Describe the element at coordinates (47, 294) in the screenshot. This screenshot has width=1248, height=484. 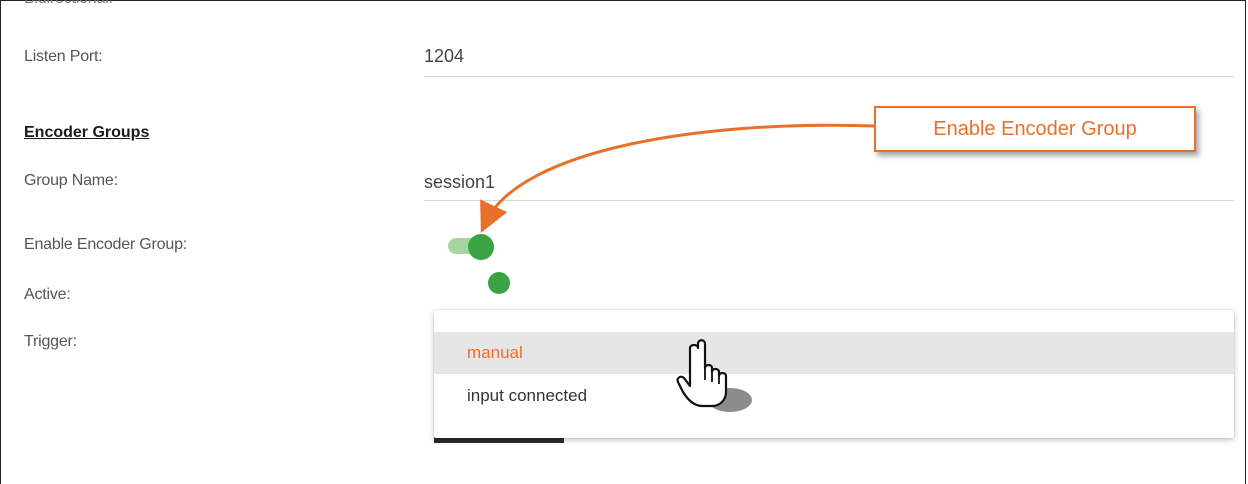
I see `active-label: Active:` at that location.